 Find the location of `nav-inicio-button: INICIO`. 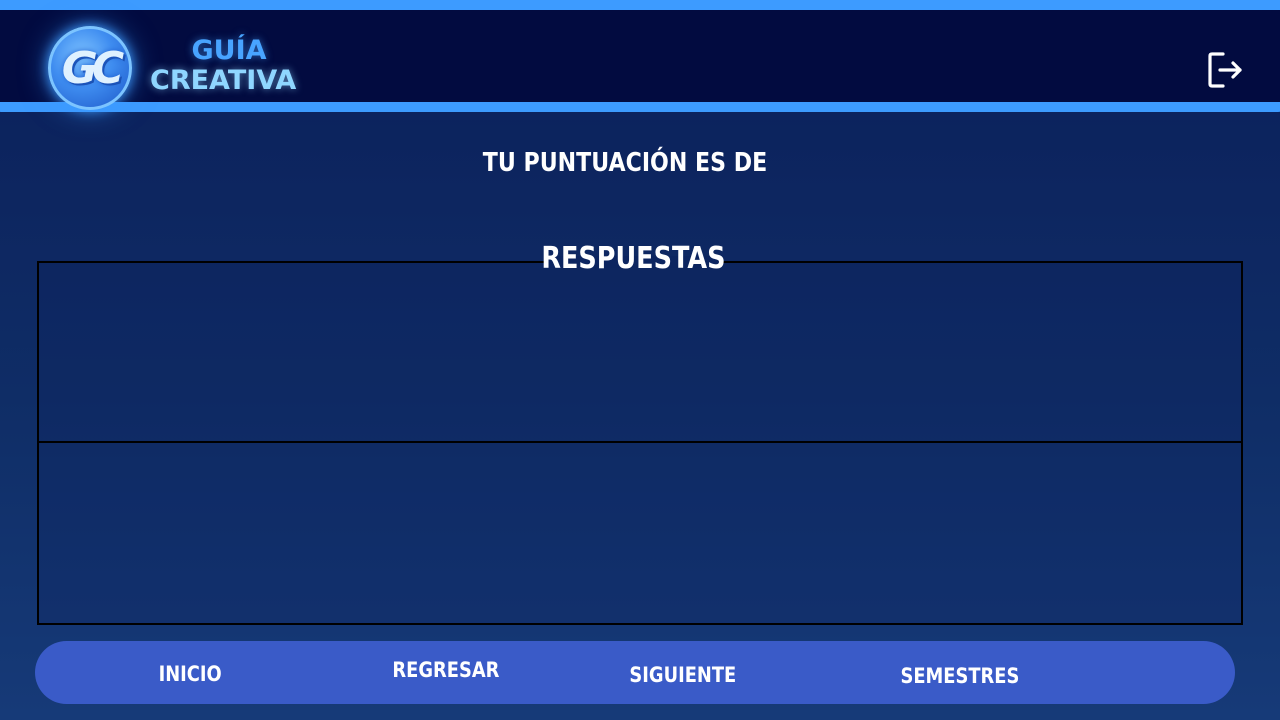

nav-inicio-button: INICIO is located at coordinates (190, 674).